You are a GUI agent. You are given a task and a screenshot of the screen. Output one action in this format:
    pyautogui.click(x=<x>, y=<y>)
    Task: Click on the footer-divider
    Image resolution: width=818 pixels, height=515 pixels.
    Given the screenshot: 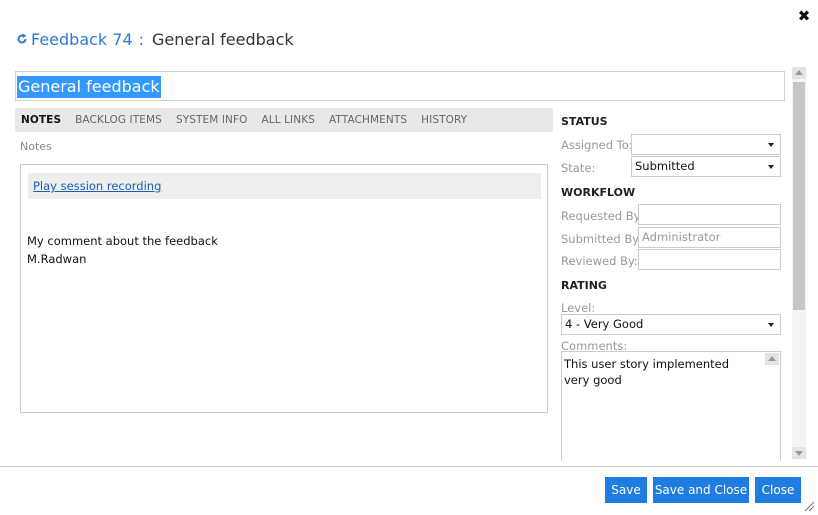 What is the action you would take?
    pyautogui.click(x=409, y=466)
    